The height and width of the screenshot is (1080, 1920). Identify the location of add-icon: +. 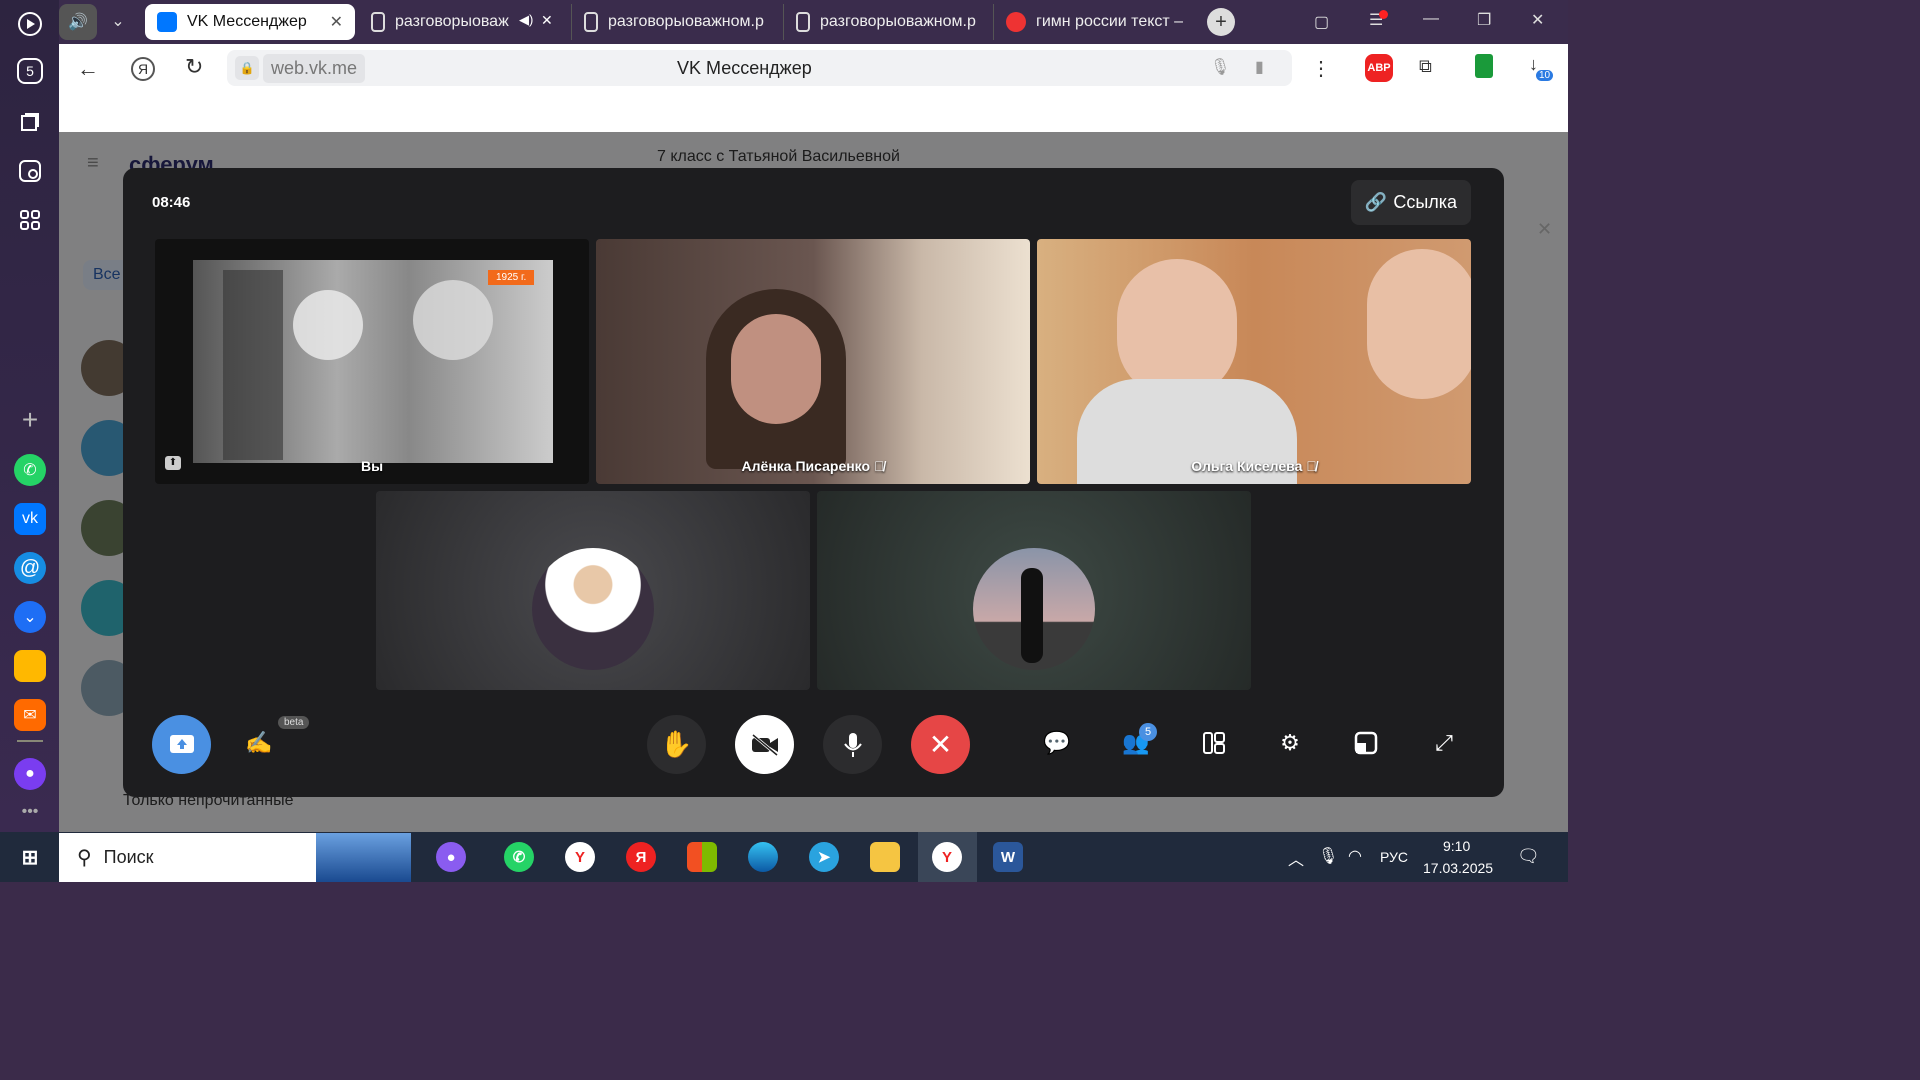
(30, 420).